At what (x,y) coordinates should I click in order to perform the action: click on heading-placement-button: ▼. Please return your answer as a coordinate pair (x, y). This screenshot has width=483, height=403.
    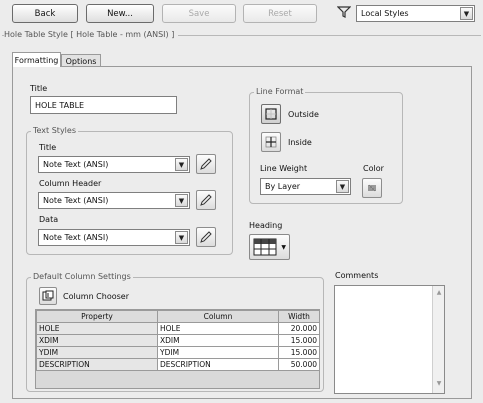
    Looking at the image, I should click on (269, 247).